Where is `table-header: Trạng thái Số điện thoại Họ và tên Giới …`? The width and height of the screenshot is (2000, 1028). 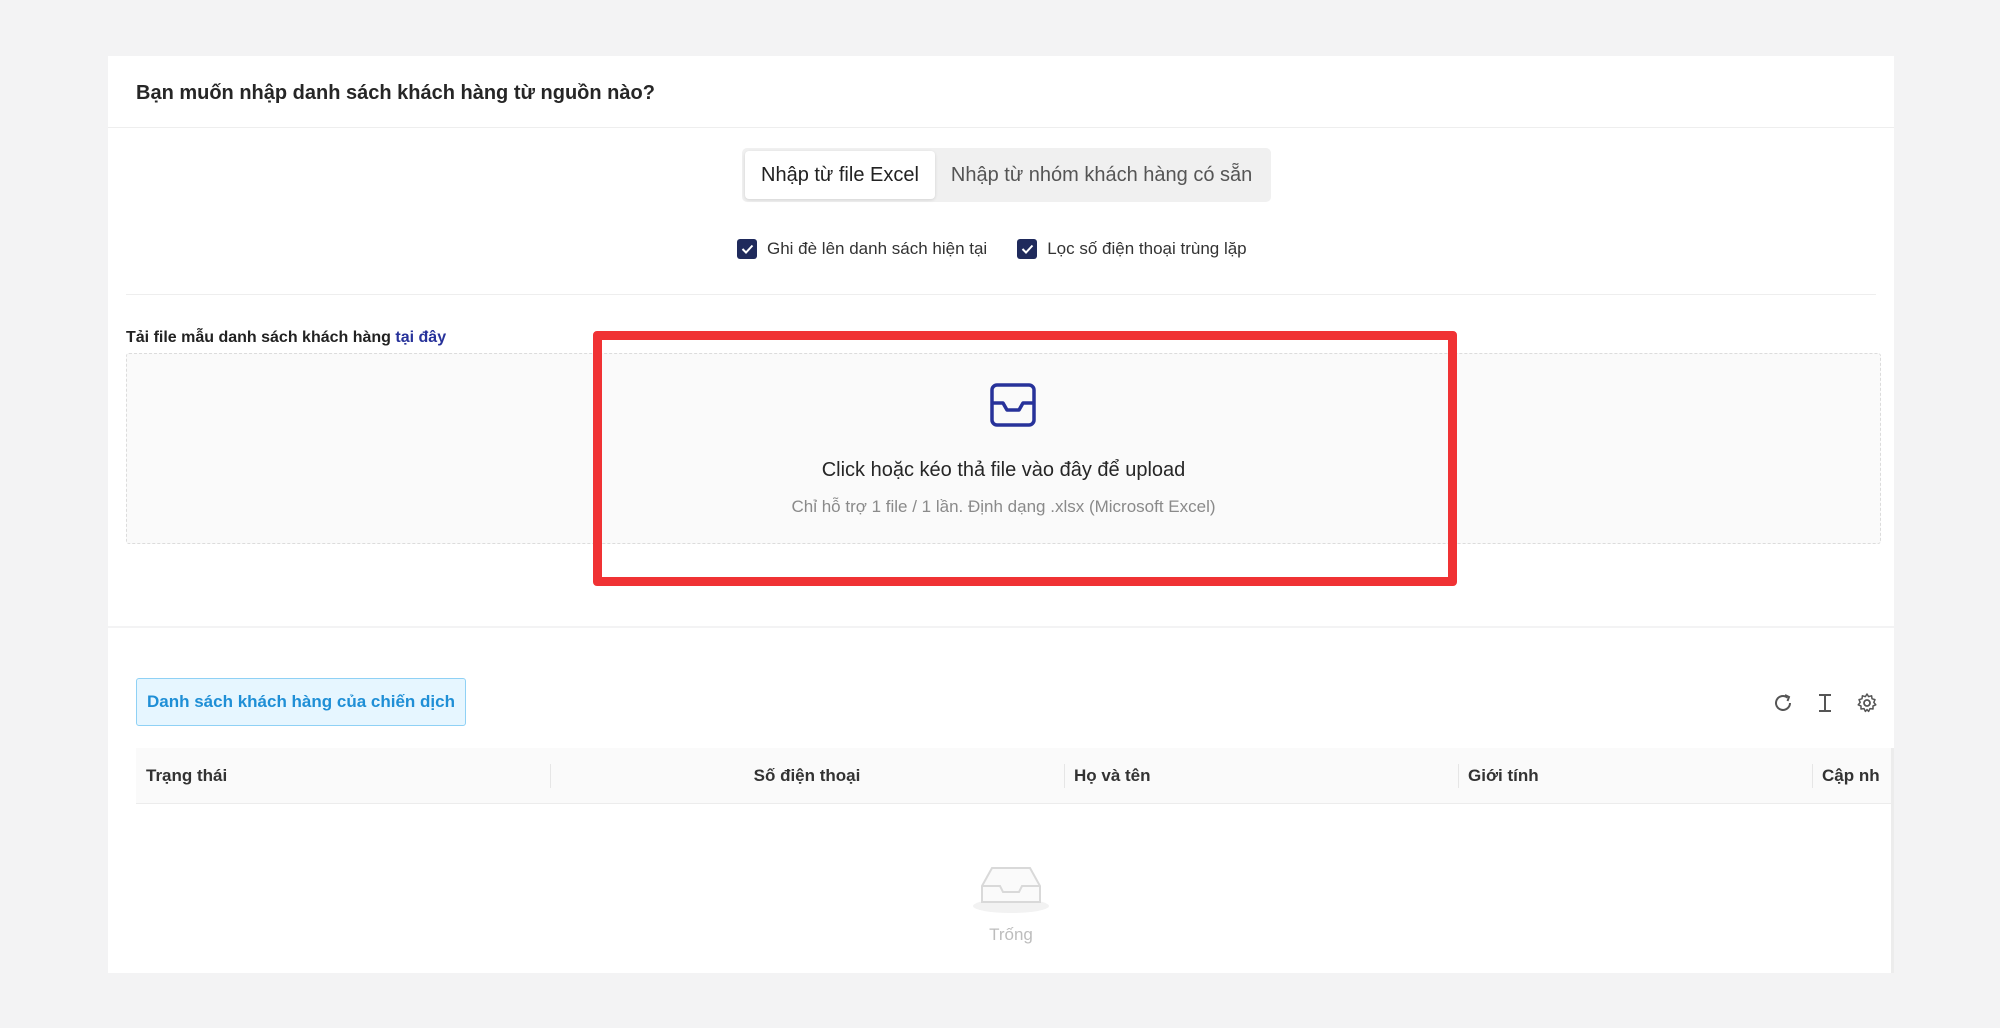 table-header: Trạng thái Số điện thoại Họ và tên Giới … is located at coordinates (1015, 776).